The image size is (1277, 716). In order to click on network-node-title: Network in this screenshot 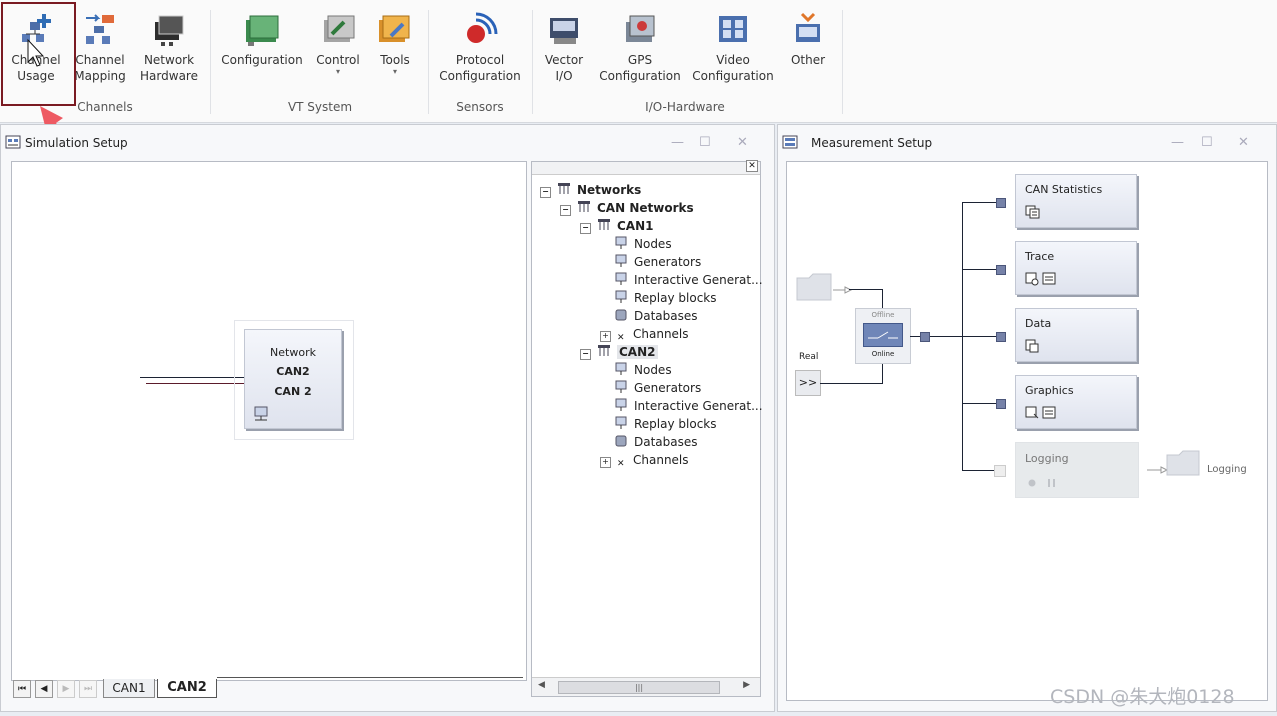, I will do `click(293, 352)`.